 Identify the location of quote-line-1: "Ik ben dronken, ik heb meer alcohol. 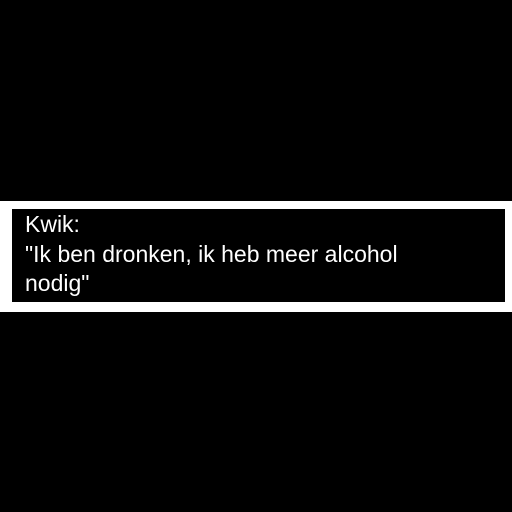
(211, 253).